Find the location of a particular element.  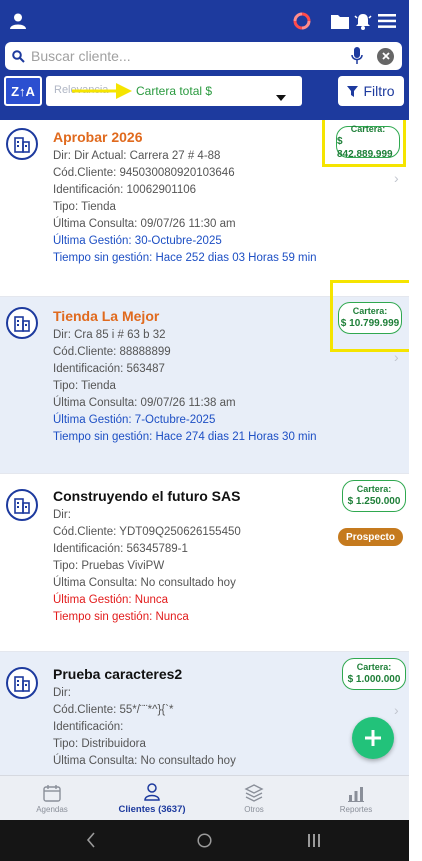

cartera-value: $ 1.250.000 is located at coordinates (374, 501).